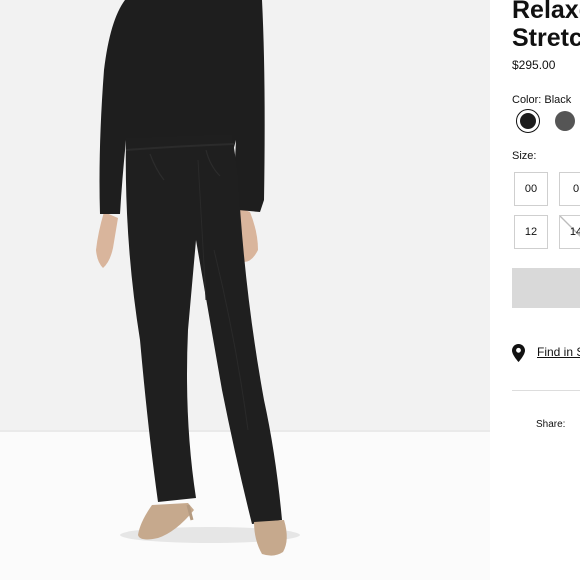 Image resolution: width=580 pixels, height=580 pixels. I want to click on color-swatch-black, so click(528, 121).